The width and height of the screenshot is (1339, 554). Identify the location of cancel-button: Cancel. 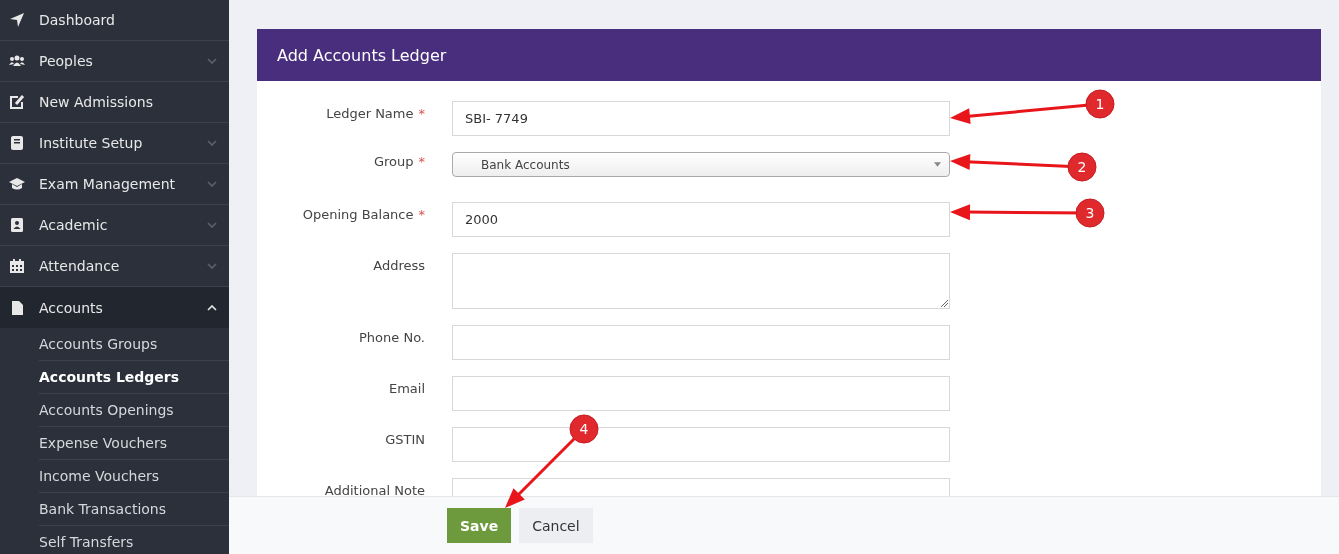
(556, 525).